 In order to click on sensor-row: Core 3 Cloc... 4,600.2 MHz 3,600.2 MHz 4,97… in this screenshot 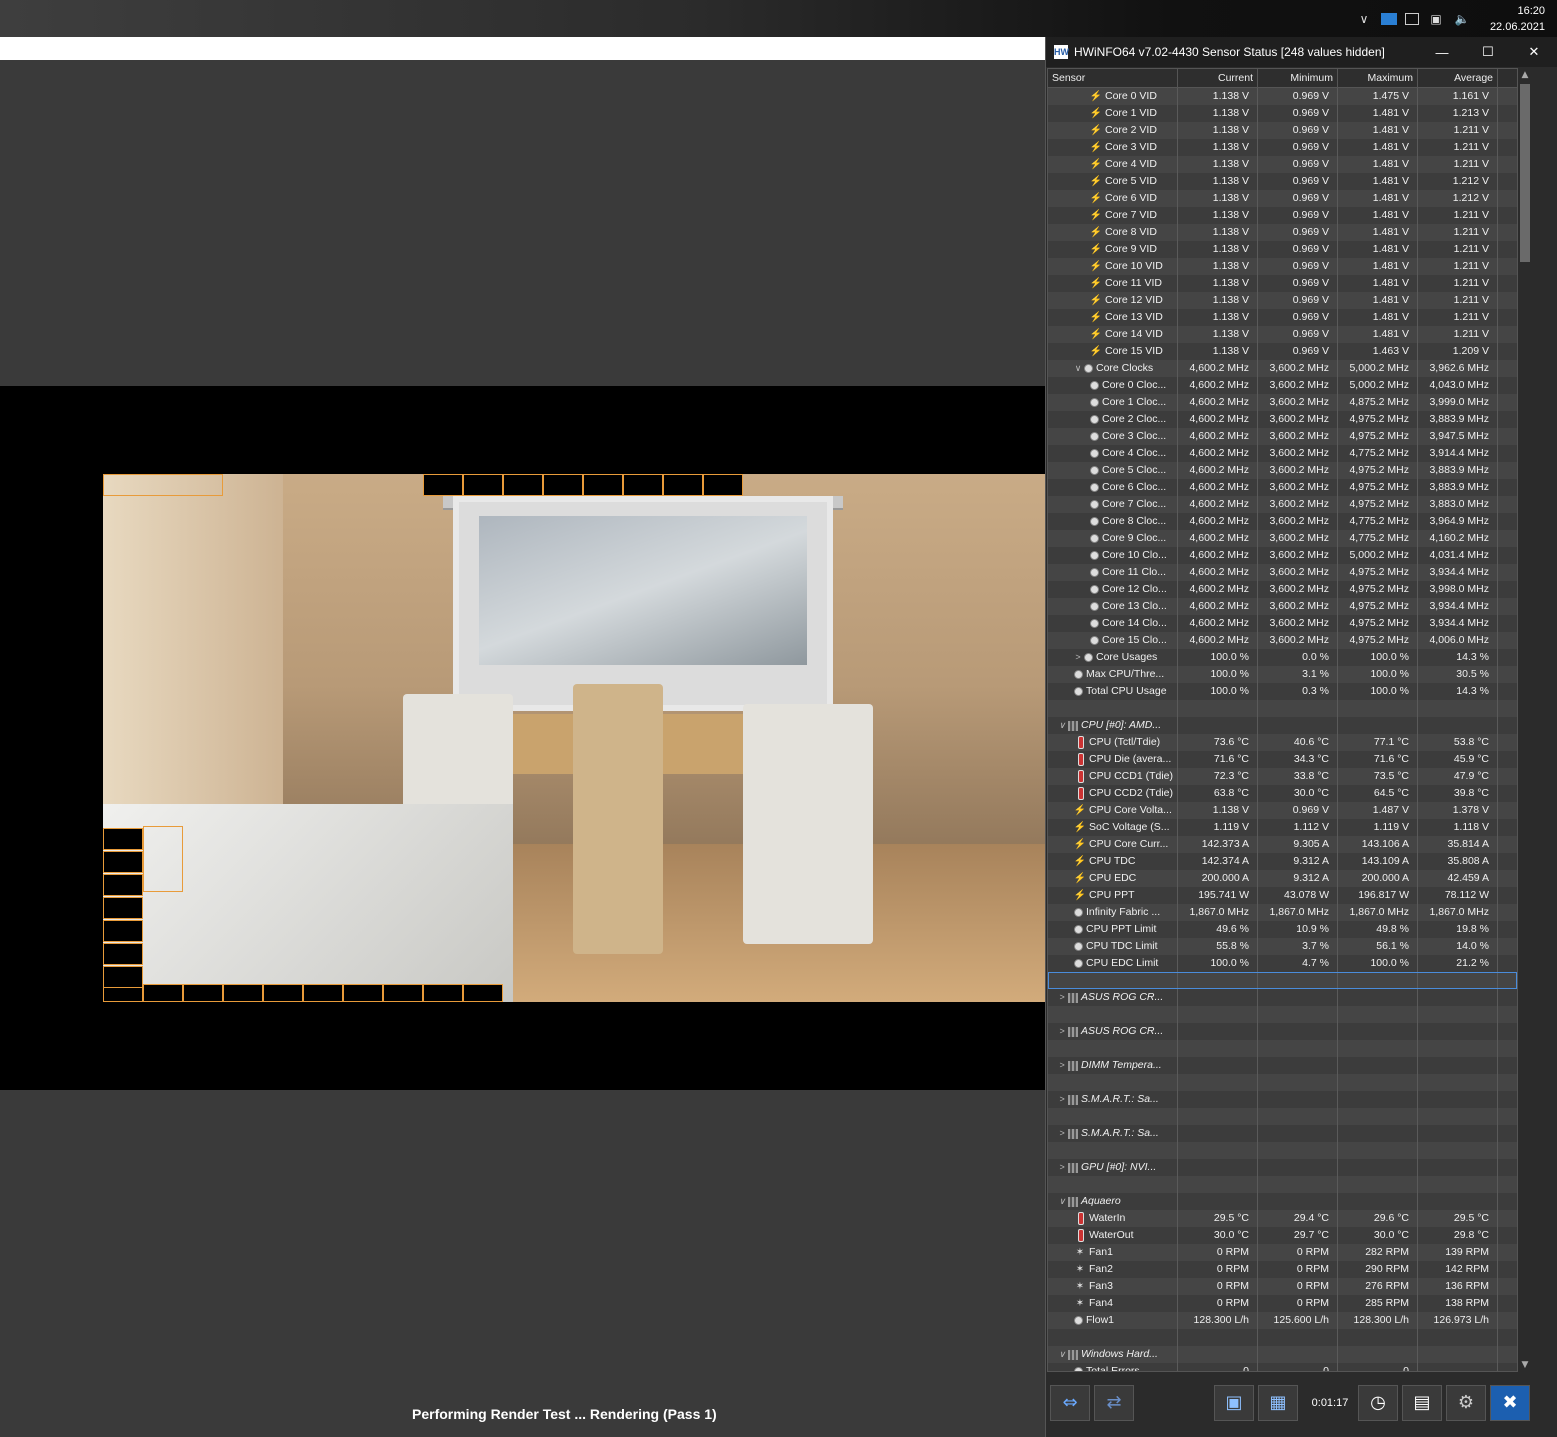, I will do `click(1282, 436)`.